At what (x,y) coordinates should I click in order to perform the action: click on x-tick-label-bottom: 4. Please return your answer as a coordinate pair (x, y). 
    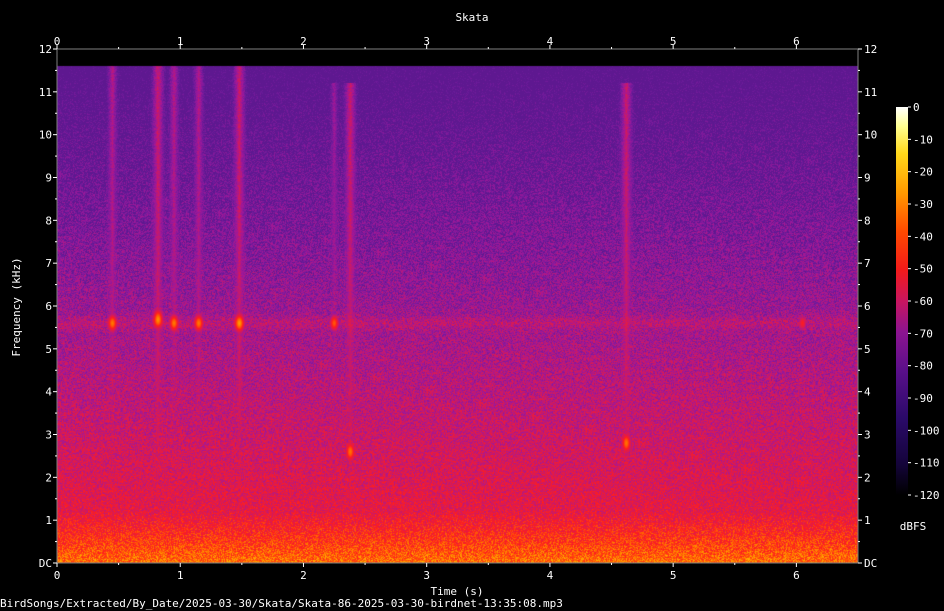
    Looking at the image, I should click on (550, 575).